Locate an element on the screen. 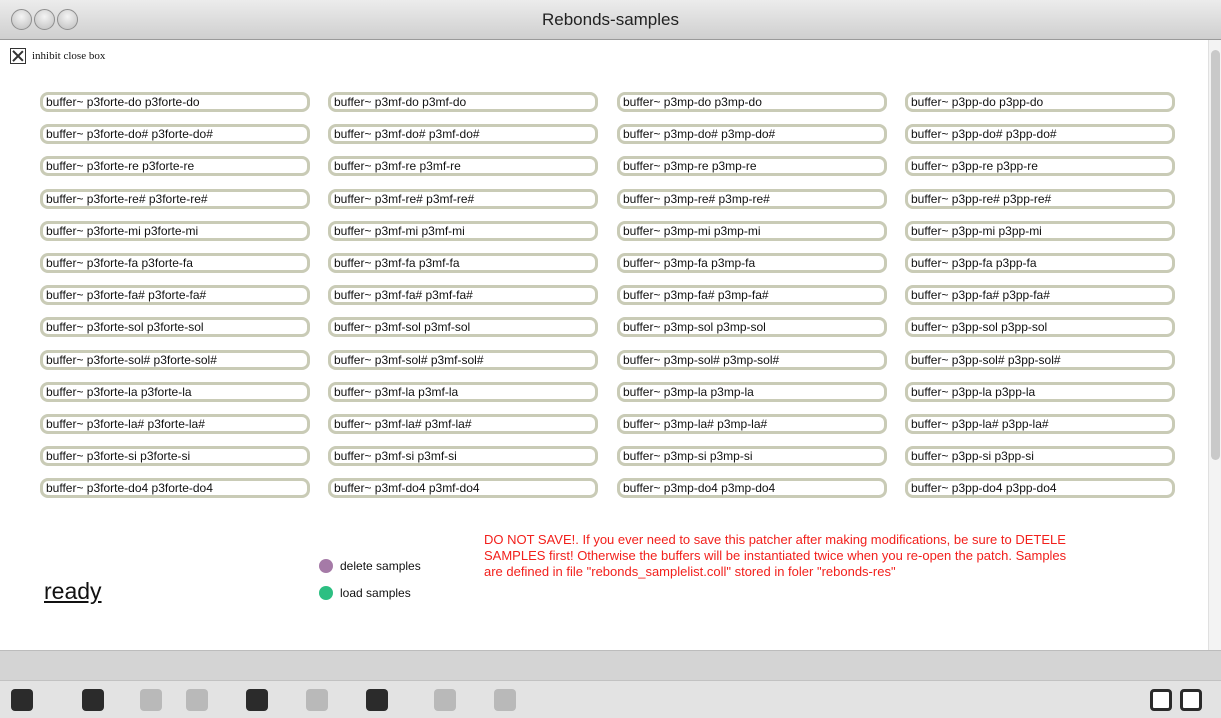 The height and width of the screenshot is (718, 1221). scrollbar-thumb is located at coordinates (1215, 255).